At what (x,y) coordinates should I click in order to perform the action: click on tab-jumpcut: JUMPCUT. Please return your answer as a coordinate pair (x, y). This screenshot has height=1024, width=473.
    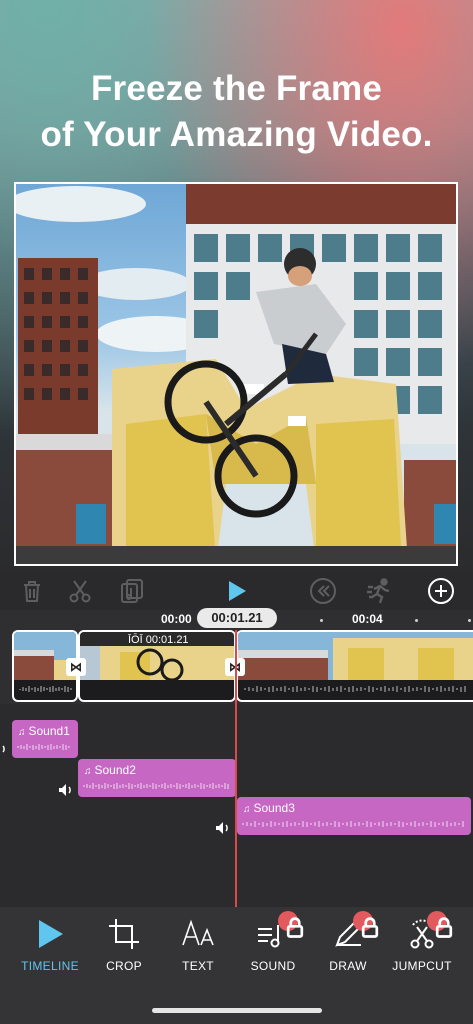
    Looking at the image, I should click on (422, 946).